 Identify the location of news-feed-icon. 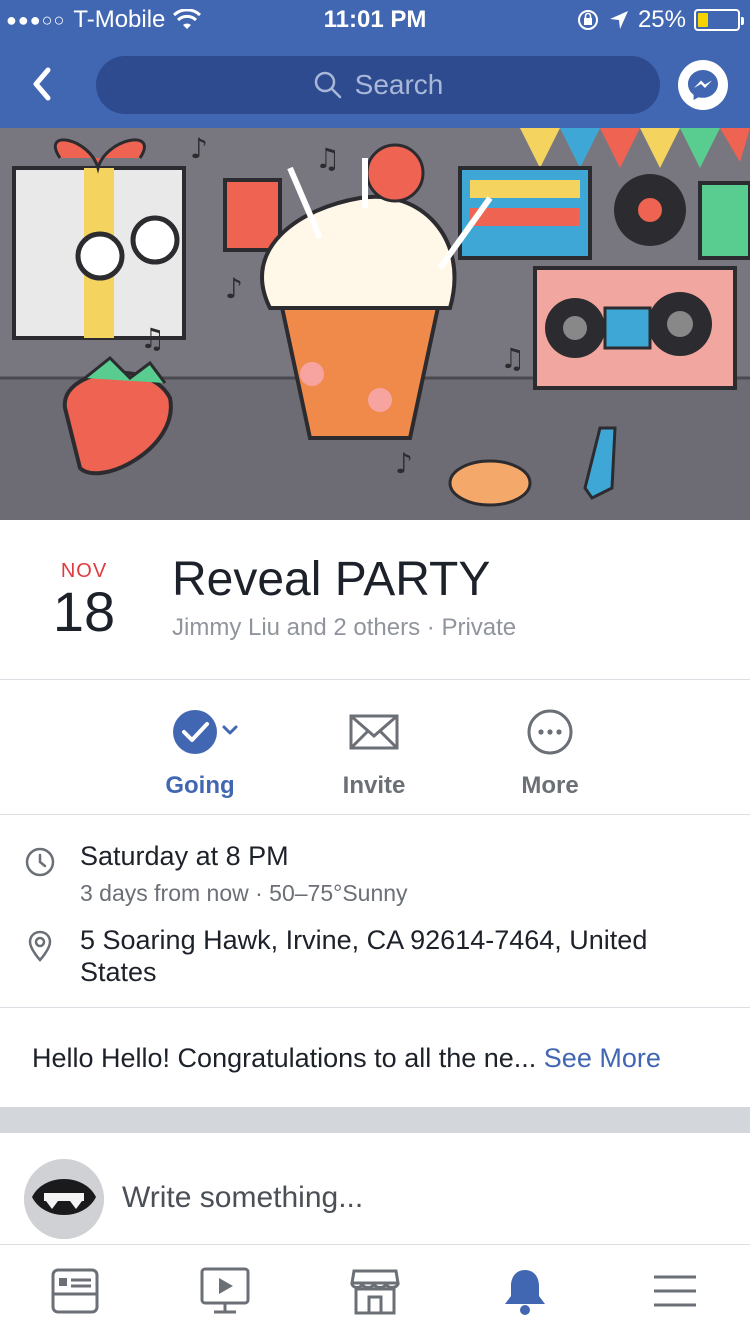
(75, 1291).